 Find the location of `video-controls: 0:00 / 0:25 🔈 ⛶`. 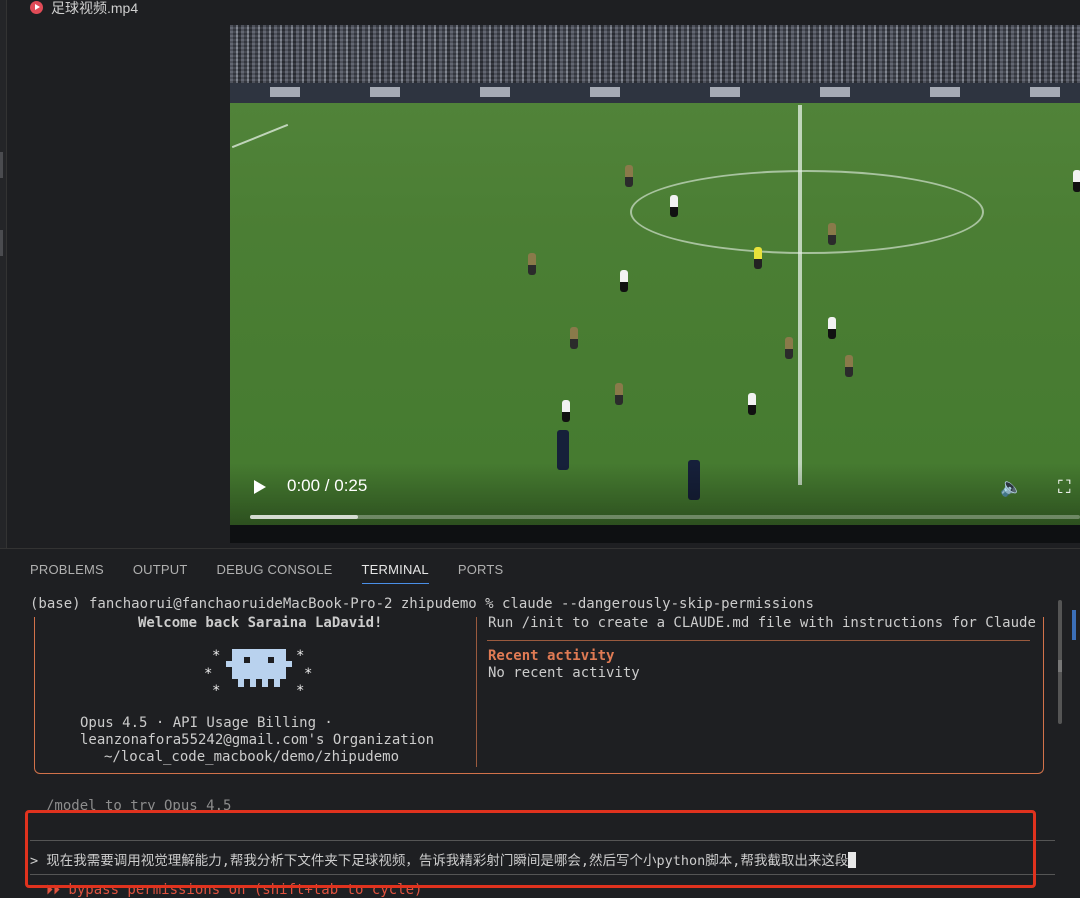

video-controls: 0:00 / 0:25 🔈 ⛶ is located at coordinates (655, 507).